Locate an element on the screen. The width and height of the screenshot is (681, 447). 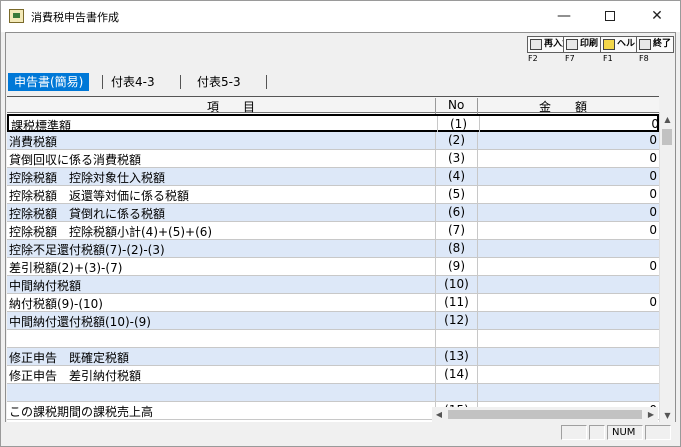
horizontal-scrollbar: ◀ ▶ is located at coordinates (545, 414).